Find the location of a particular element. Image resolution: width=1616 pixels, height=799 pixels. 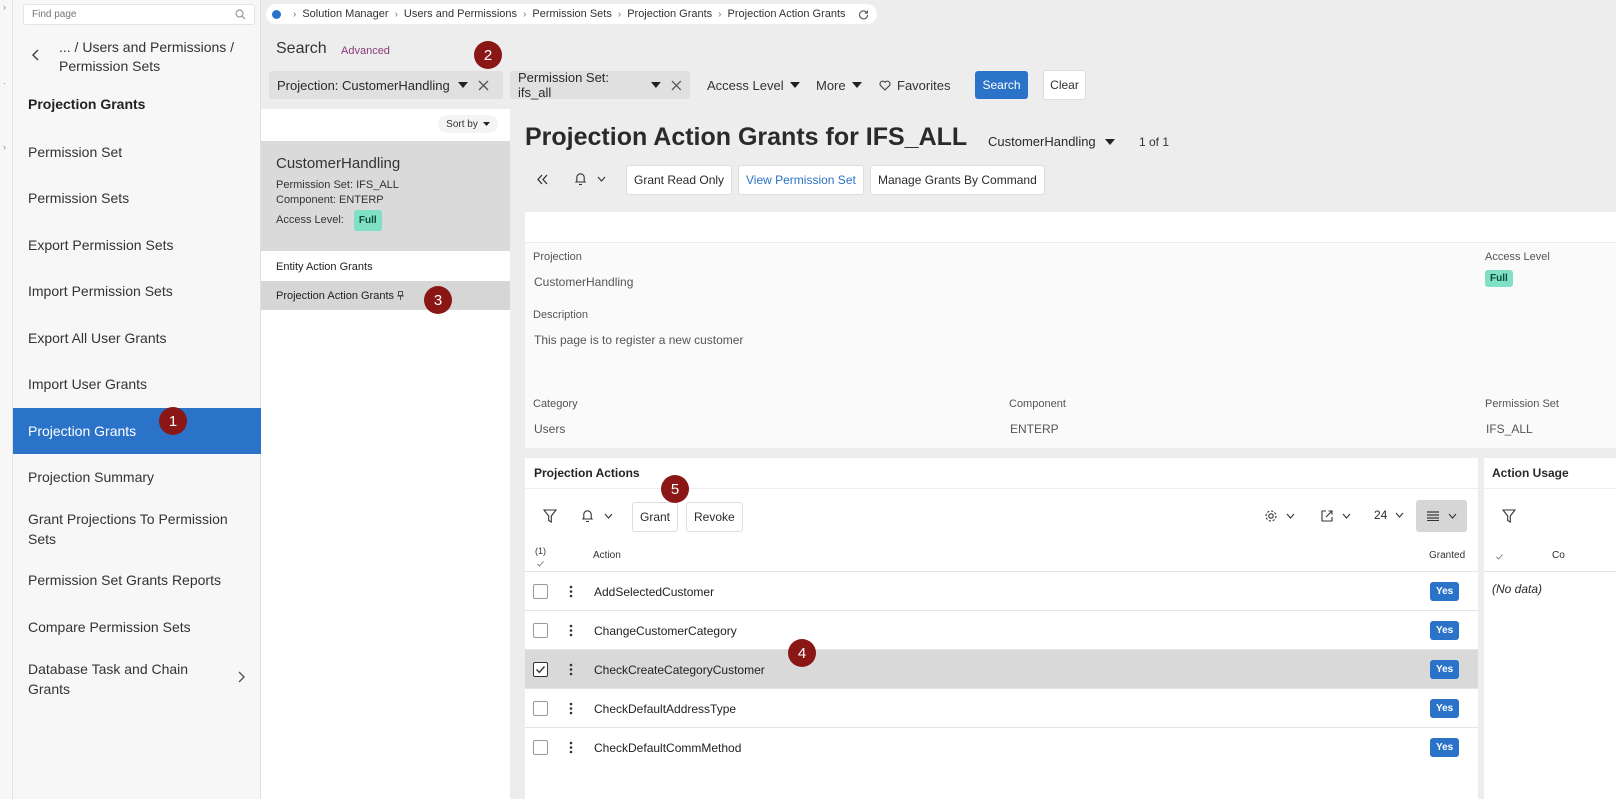

back-arrow-icon is located at coordinates (36, 55).